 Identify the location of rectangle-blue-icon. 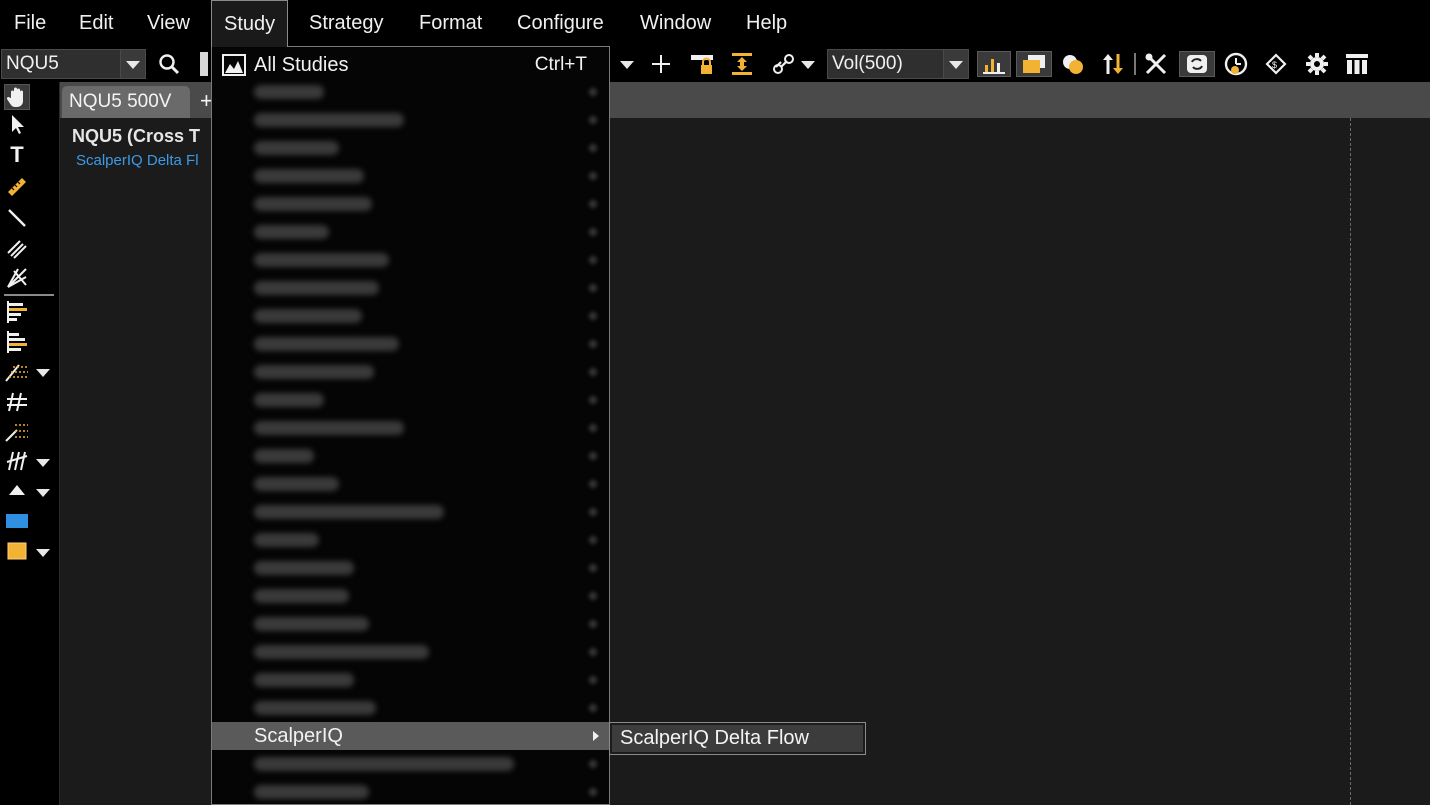
(17, 521).